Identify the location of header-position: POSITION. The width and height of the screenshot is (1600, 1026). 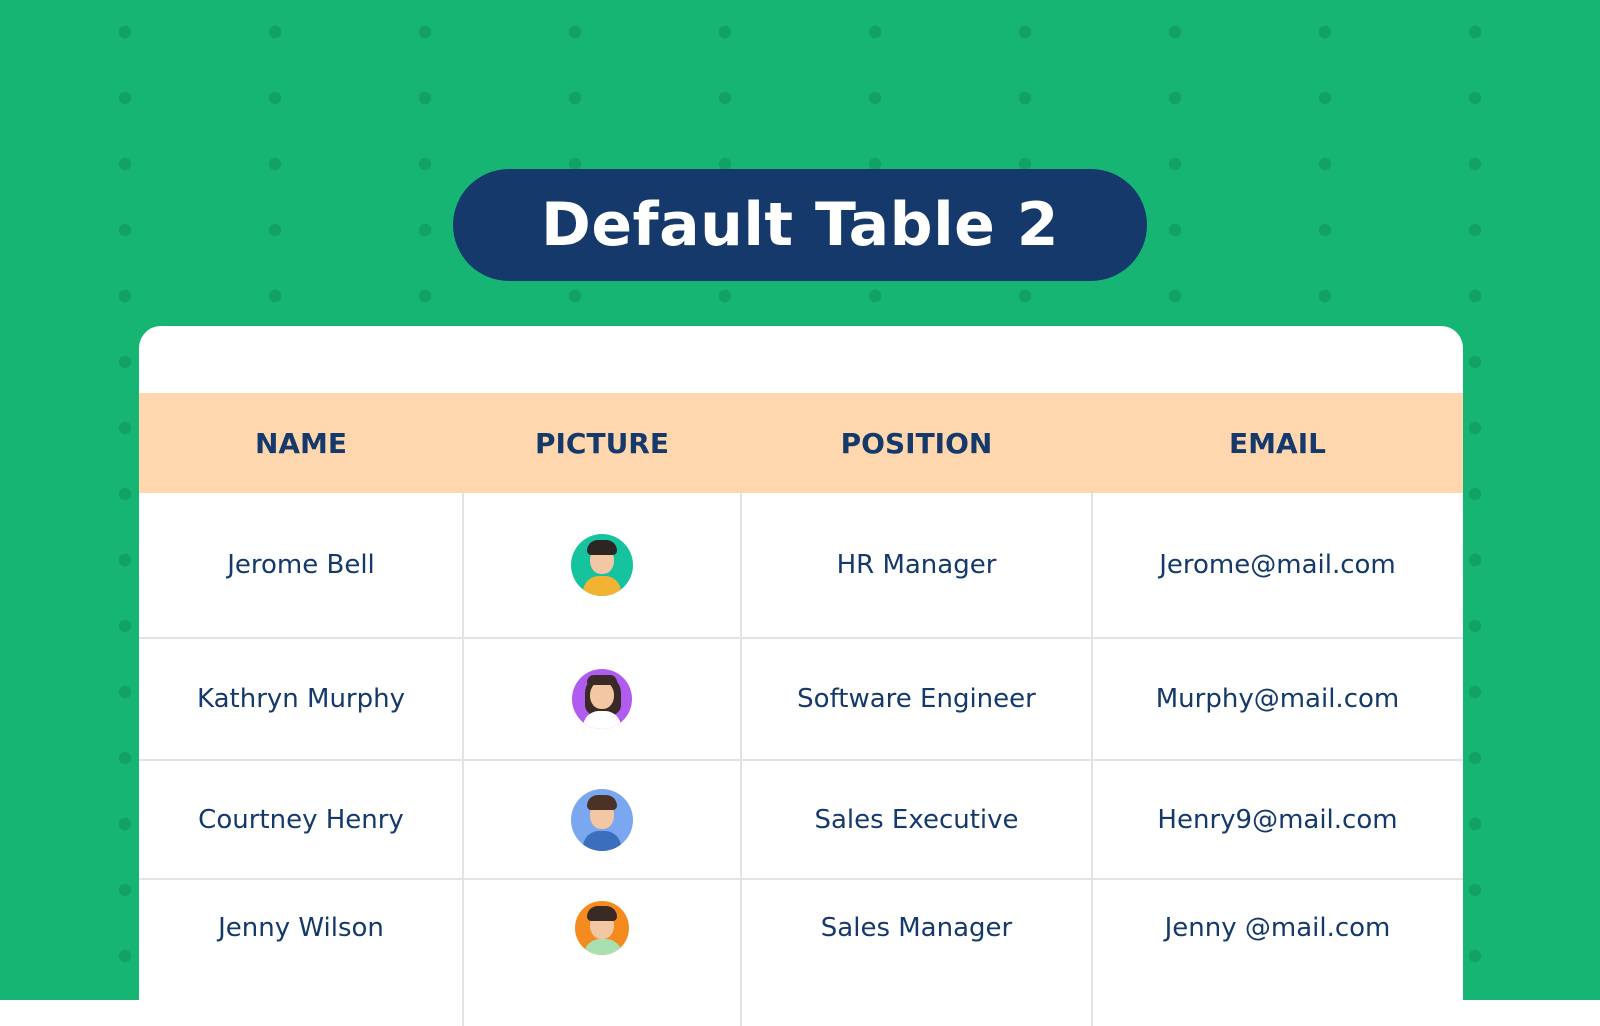
(916, 443).